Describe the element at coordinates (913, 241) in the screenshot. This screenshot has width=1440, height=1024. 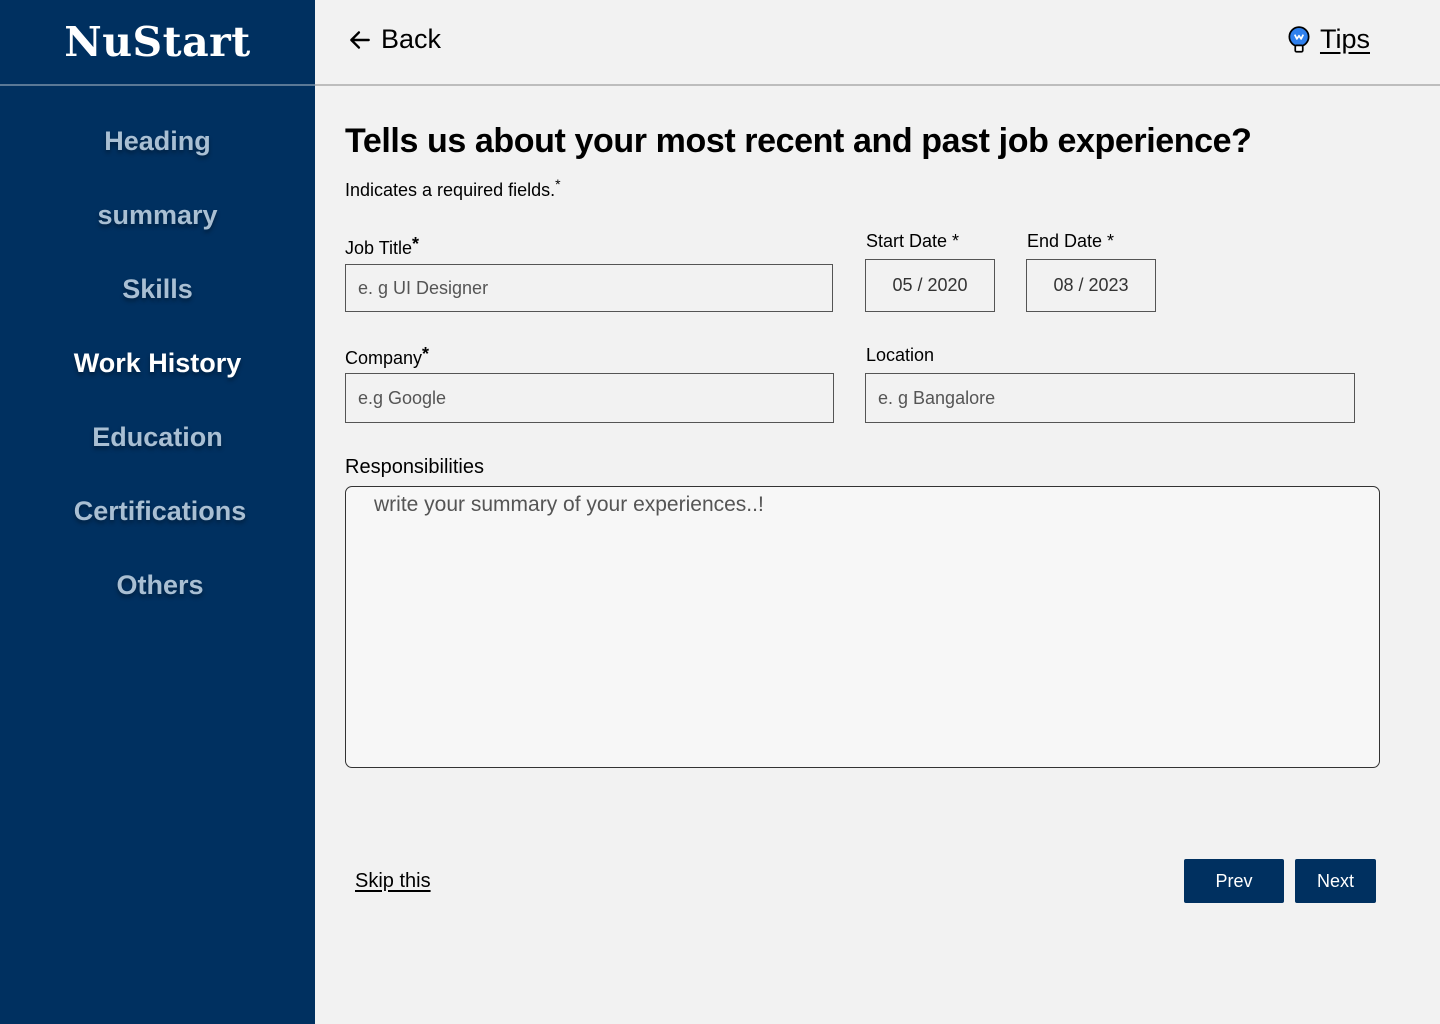
I see `start-date-label: Start Date *` at that location.